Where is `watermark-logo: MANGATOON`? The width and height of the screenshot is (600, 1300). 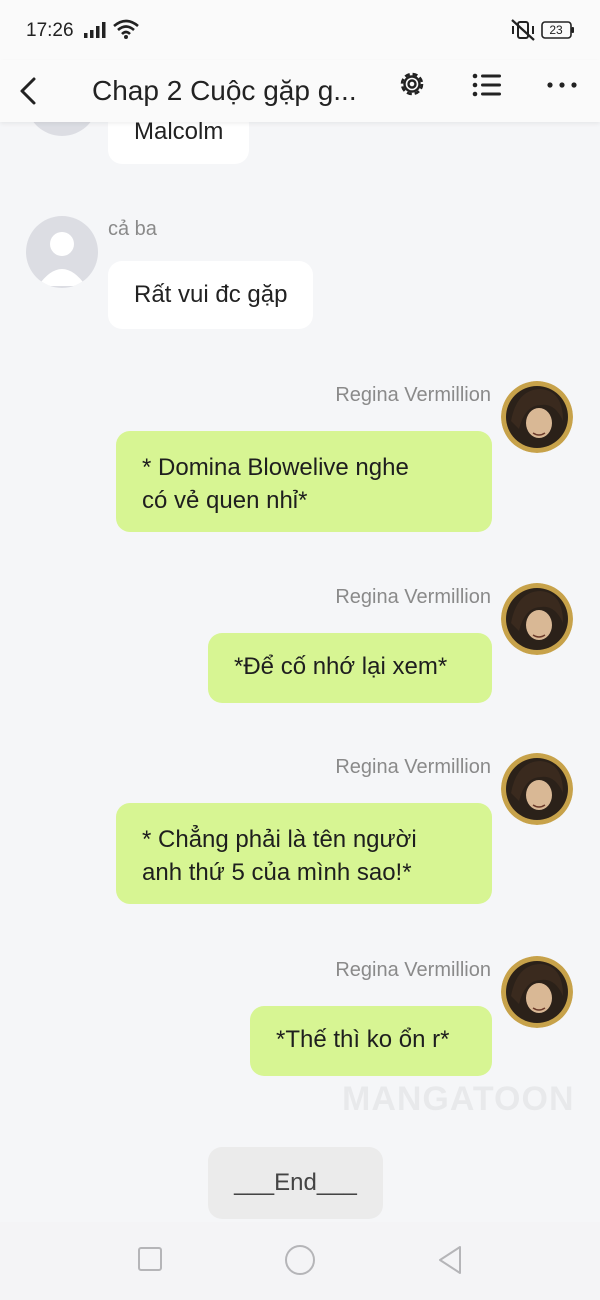
watermark-logo: MANGATOON is located at coordinates (458, 1099).